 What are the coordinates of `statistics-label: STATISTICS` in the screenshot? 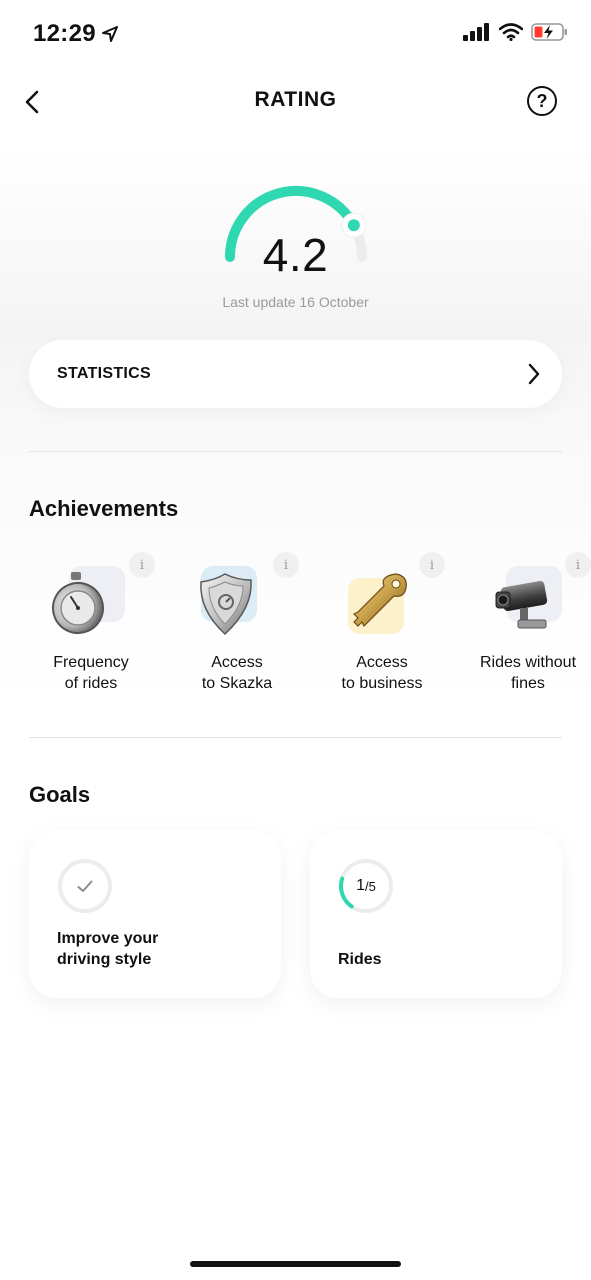 It's located at (104, 373).